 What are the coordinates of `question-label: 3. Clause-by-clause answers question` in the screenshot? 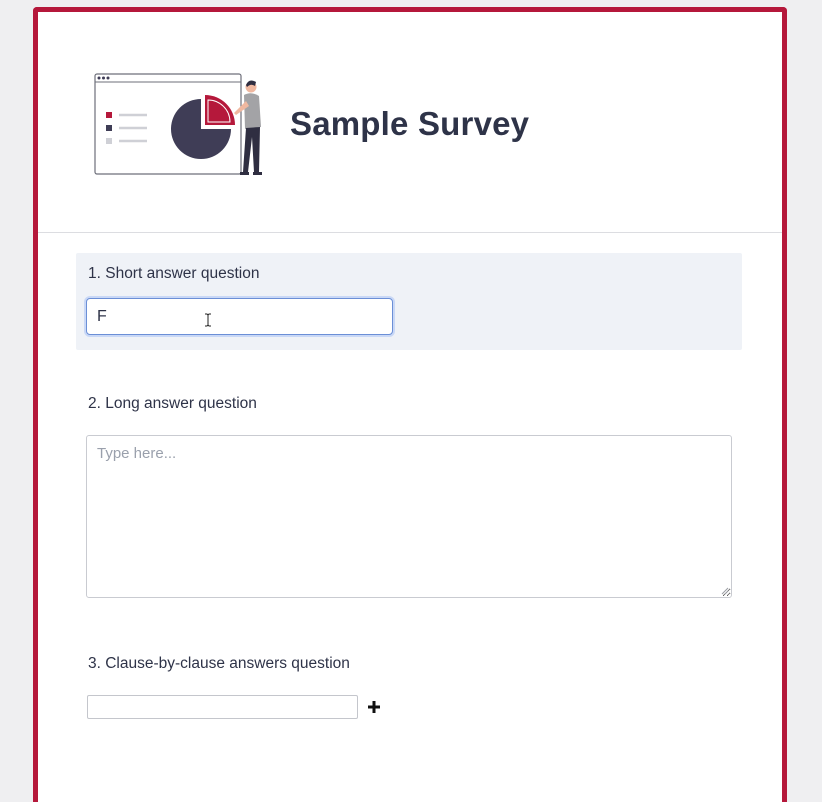 It's located at (219, 663).